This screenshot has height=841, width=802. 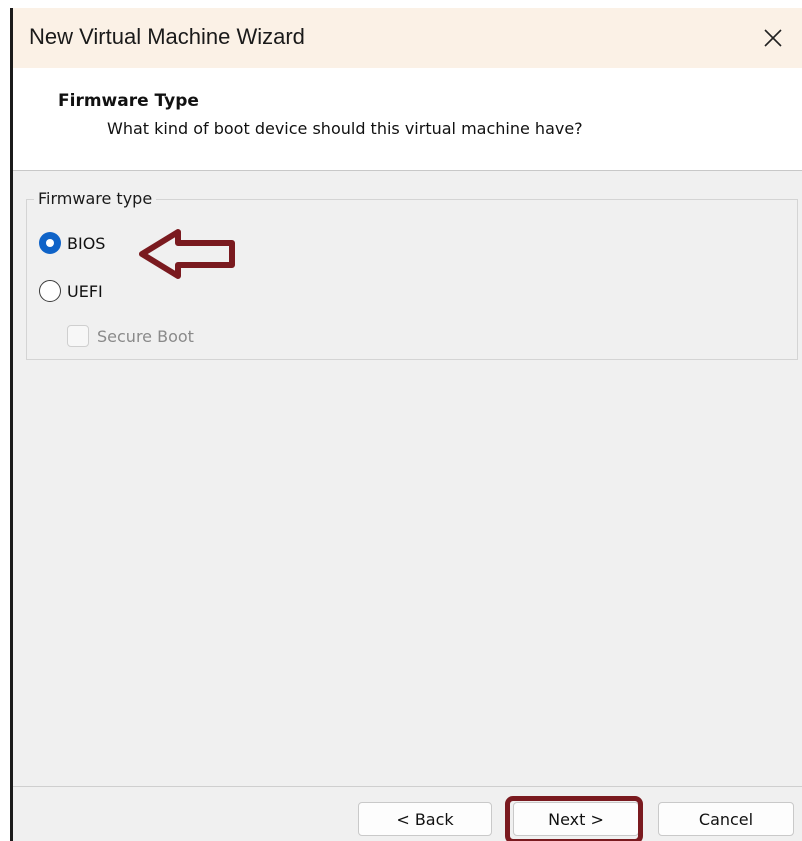 I want to click on page-title: Firmware Type, so click(x=128, y=101).